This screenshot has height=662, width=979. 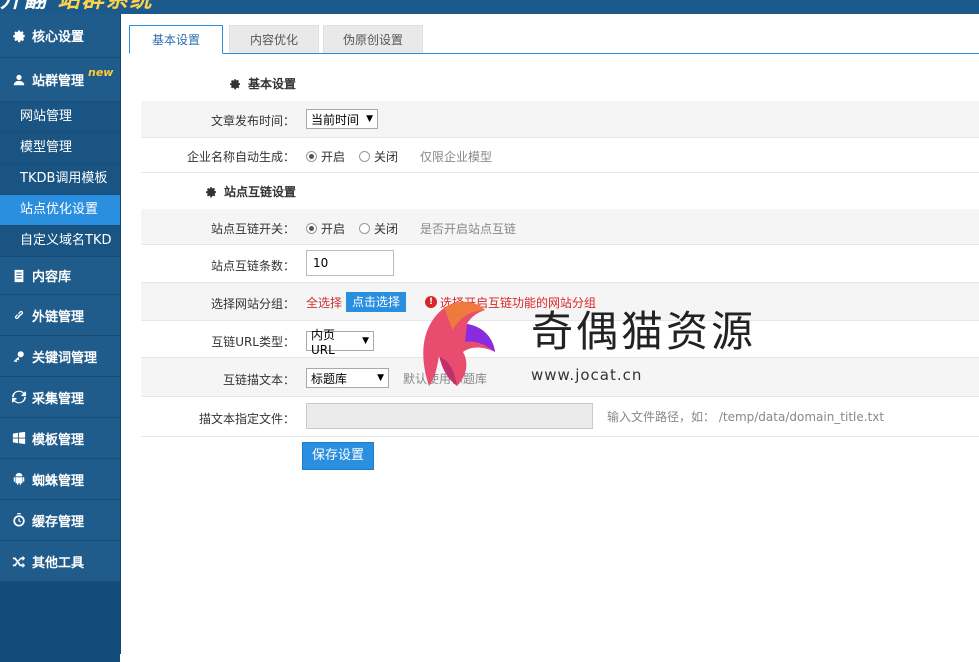 What do you see at coordinates (19, 561) in the screenshot?
I see `shuffle-icon` at bounding box center [19, 561].